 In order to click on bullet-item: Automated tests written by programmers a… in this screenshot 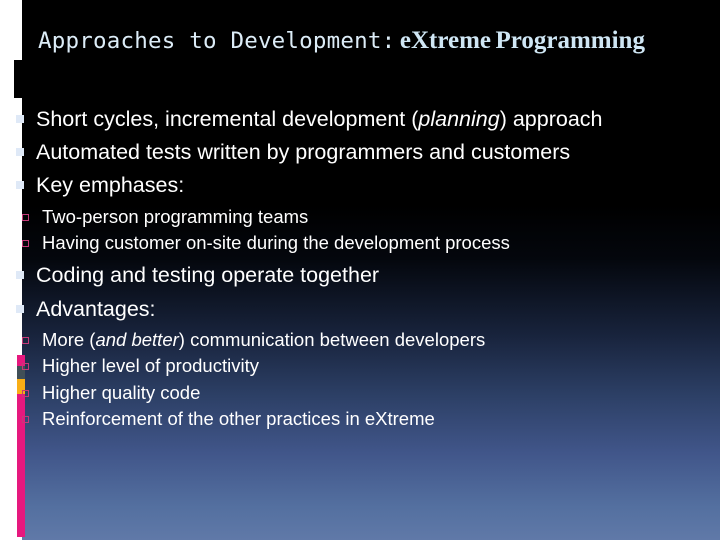, I will do `click(360, 152)`.